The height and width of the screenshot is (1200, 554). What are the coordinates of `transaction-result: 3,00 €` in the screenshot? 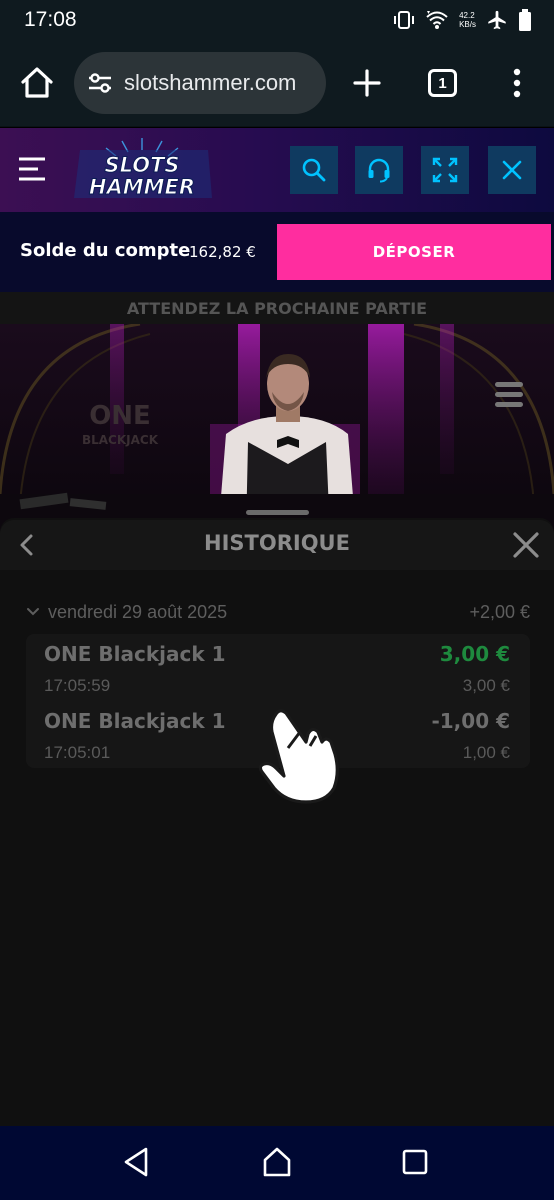 It's located at (474, 654).